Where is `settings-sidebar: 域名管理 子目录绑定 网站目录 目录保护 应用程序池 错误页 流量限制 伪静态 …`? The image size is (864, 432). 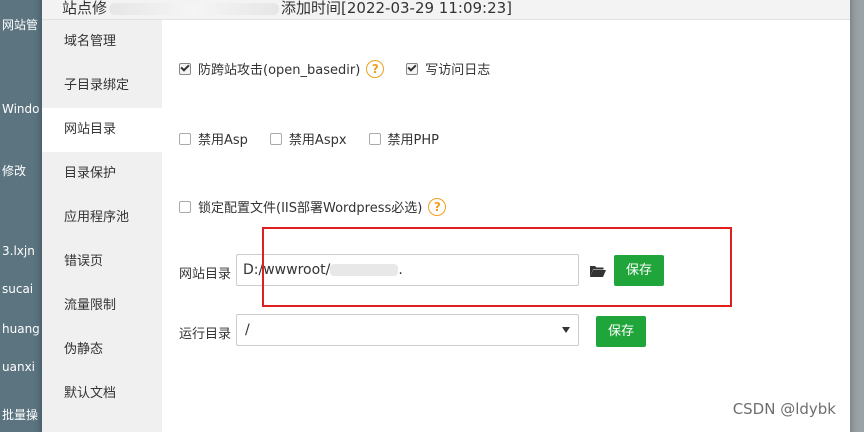
settings-sidebar: 域名管理 子目录绑定 网站目录 目录保护 应用程序池 错误页 流量限制 伪静态 … is located at coordinates (102, 226).